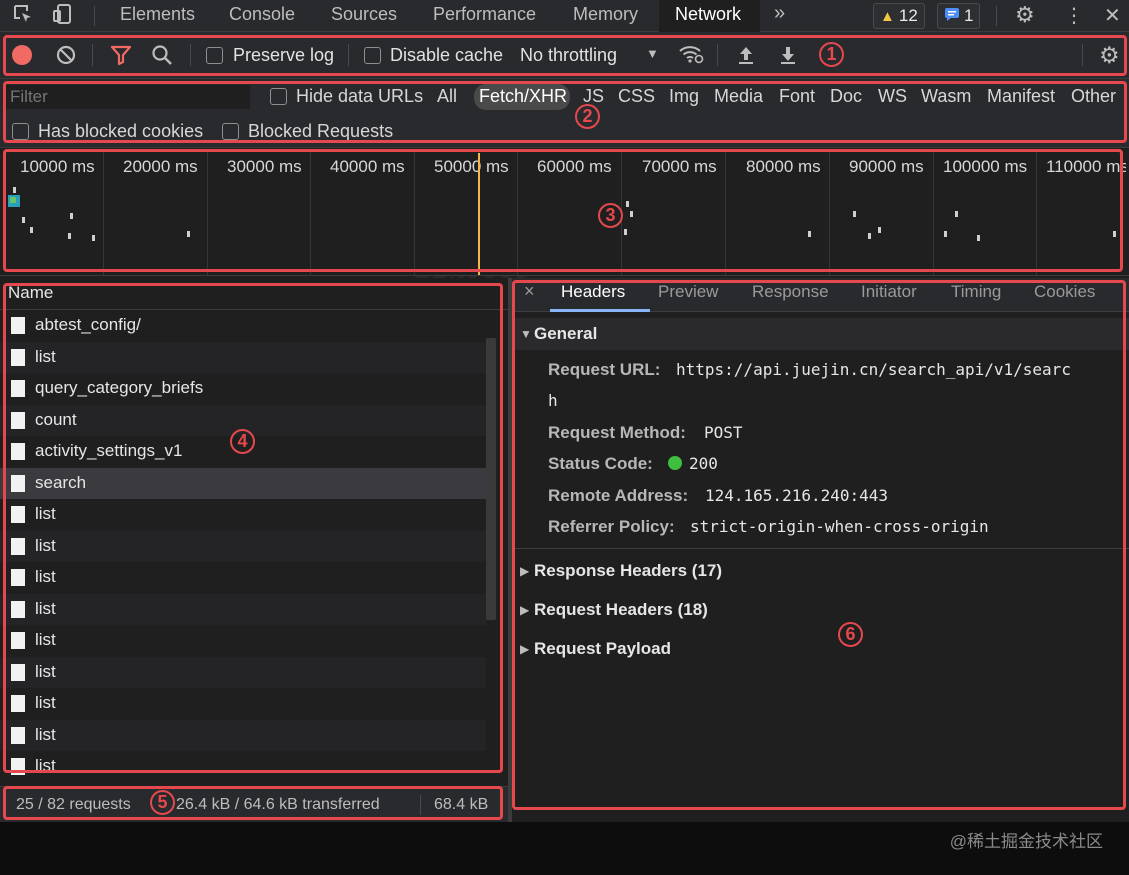 Image resolution: width=1129 pixels, height=875 pixels. I want to click on inspect-element-icon, so click(23, 17).